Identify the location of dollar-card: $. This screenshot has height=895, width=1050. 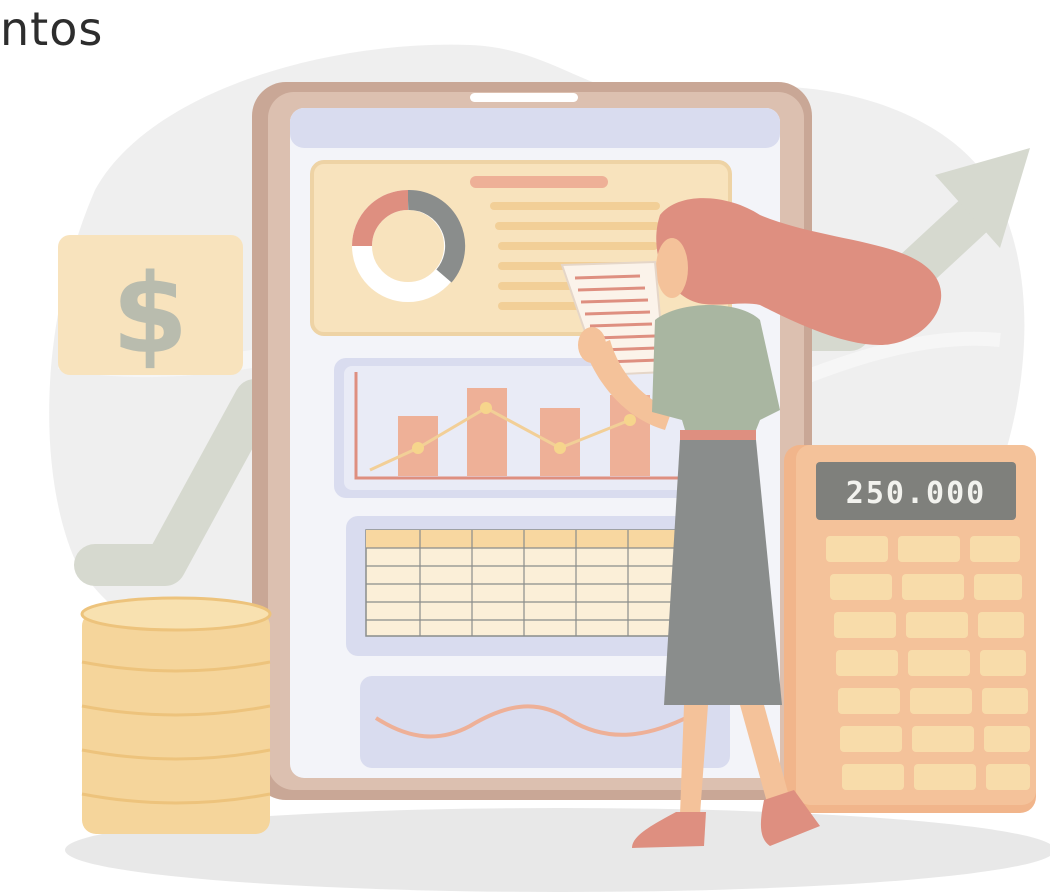
(150, 306).